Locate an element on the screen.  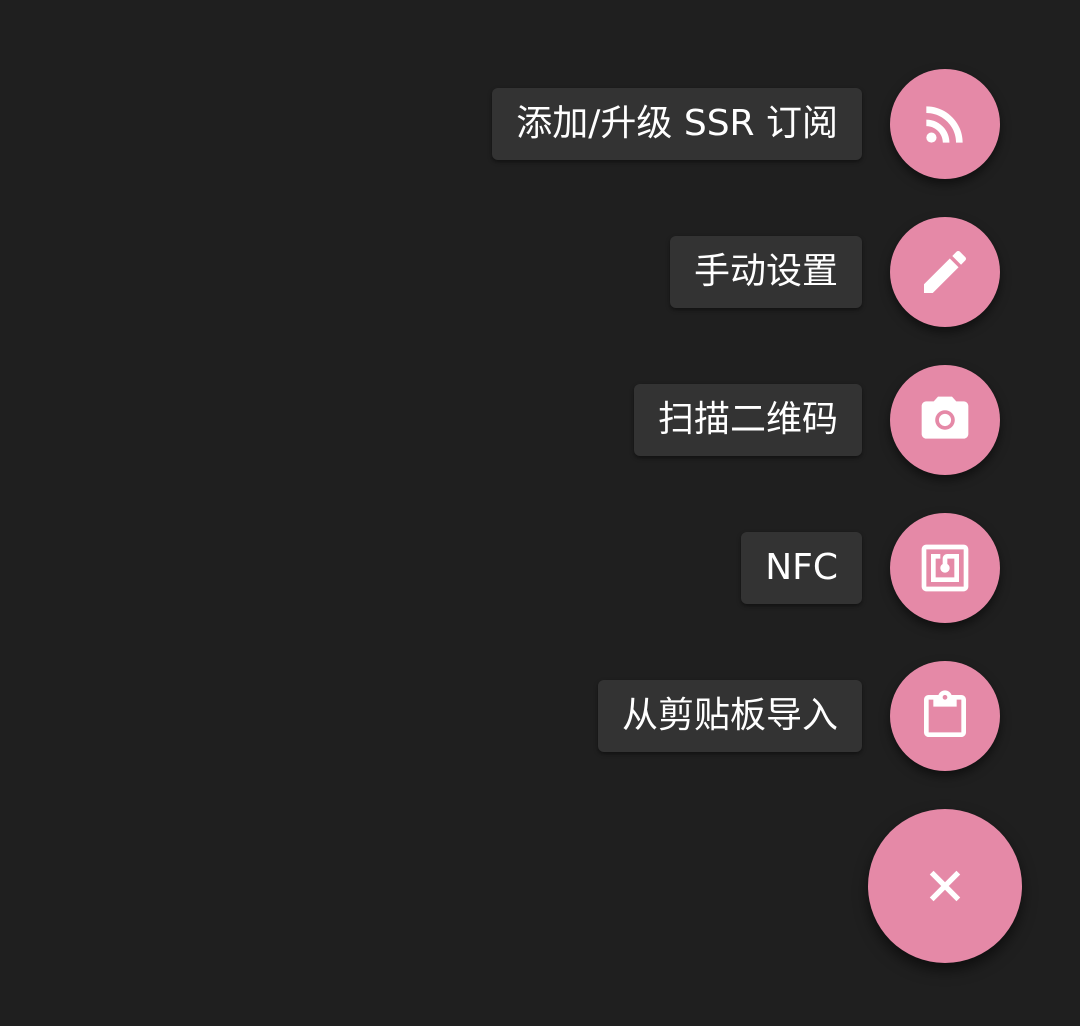
rss-icon is located at coordinates (944, 124).